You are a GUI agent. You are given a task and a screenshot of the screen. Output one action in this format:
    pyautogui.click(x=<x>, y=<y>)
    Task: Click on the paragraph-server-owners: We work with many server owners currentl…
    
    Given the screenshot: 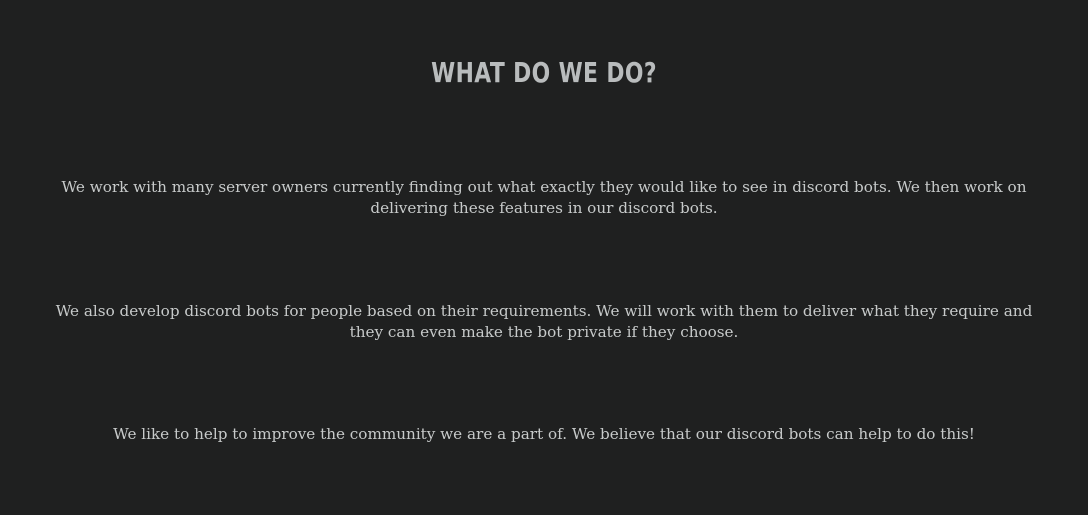 What is the action you would take?
    pyautogui.click(x=544, y=197)
    